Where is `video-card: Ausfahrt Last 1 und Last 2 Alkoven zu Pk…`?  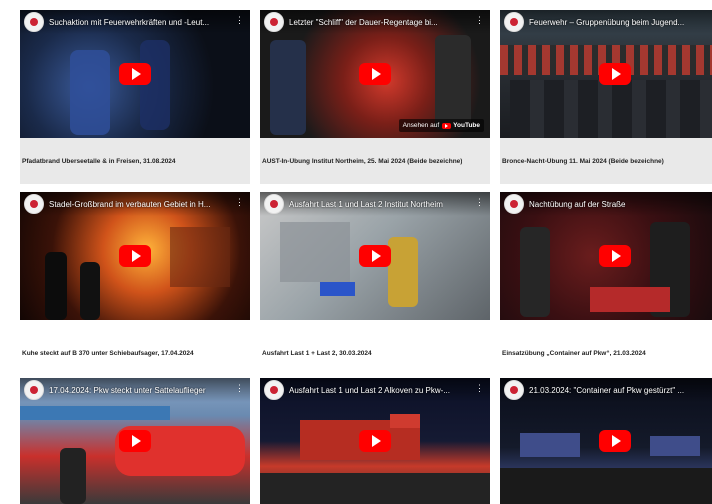 video-card: Ausfahrt Last 1 und Last 2 Alkoven zu Pk… is located at coordinates (375, 441).